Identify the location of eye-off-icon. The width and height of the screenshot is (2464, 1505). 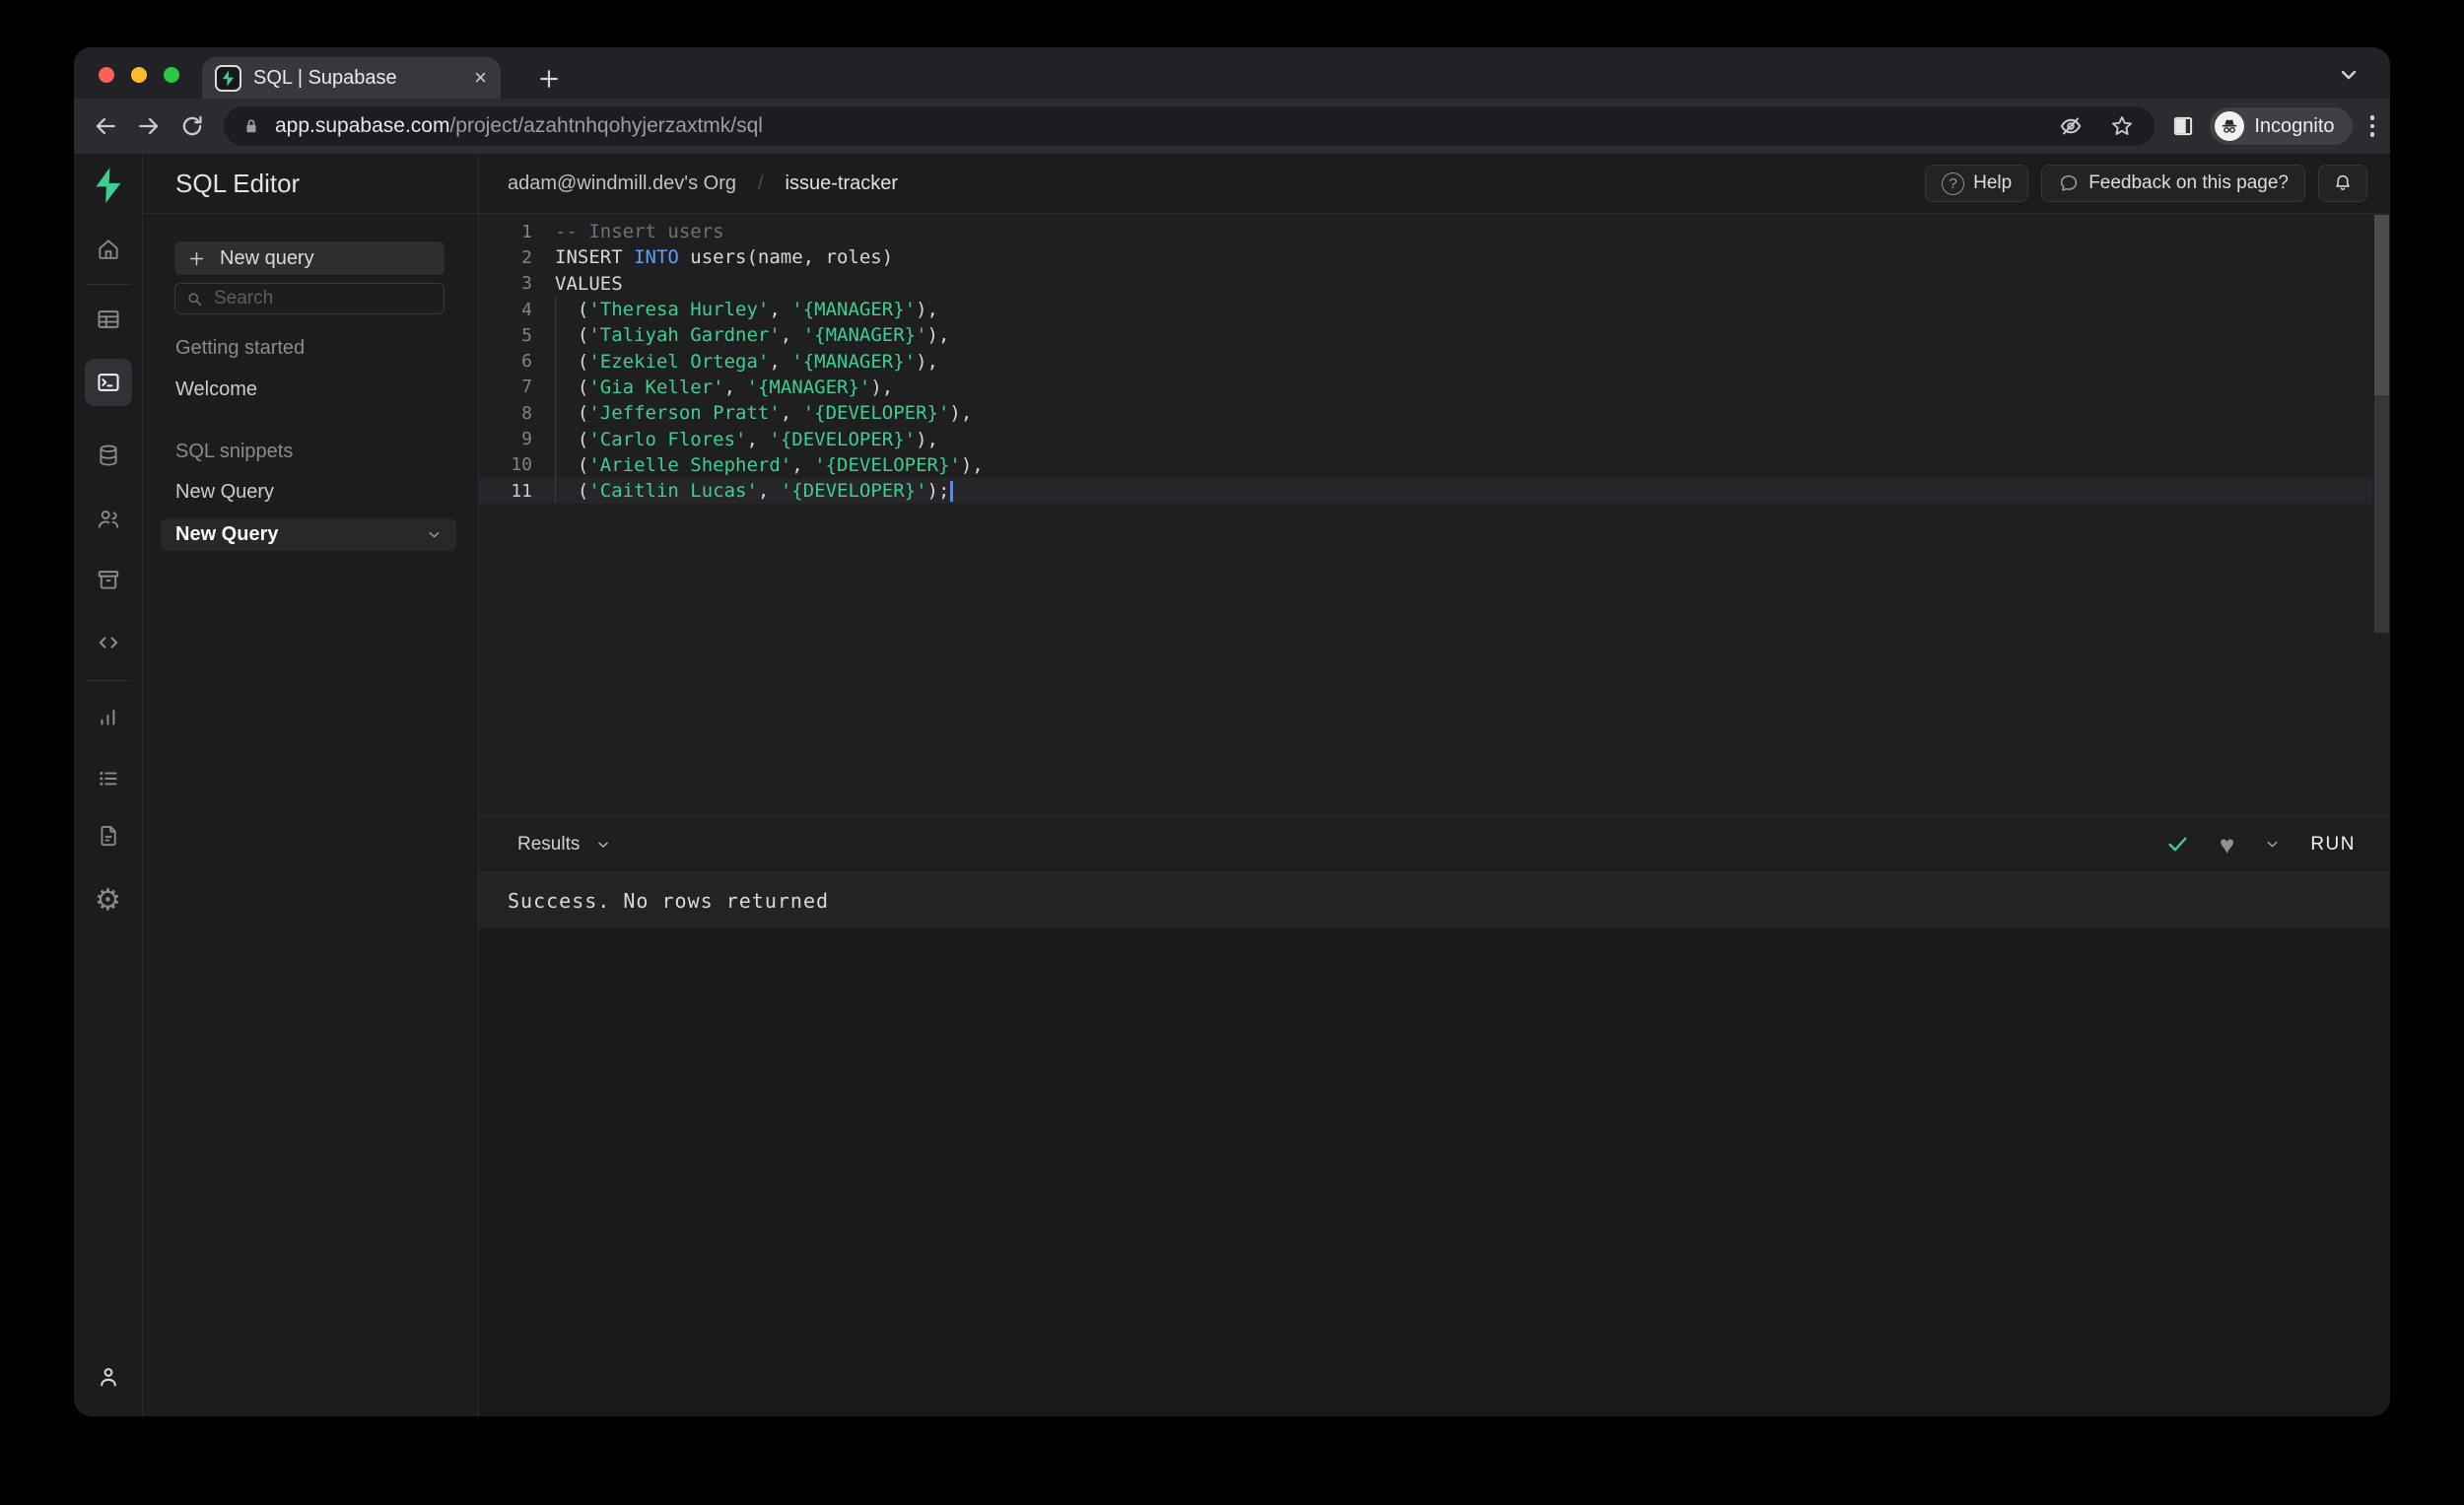
(2071, 126).